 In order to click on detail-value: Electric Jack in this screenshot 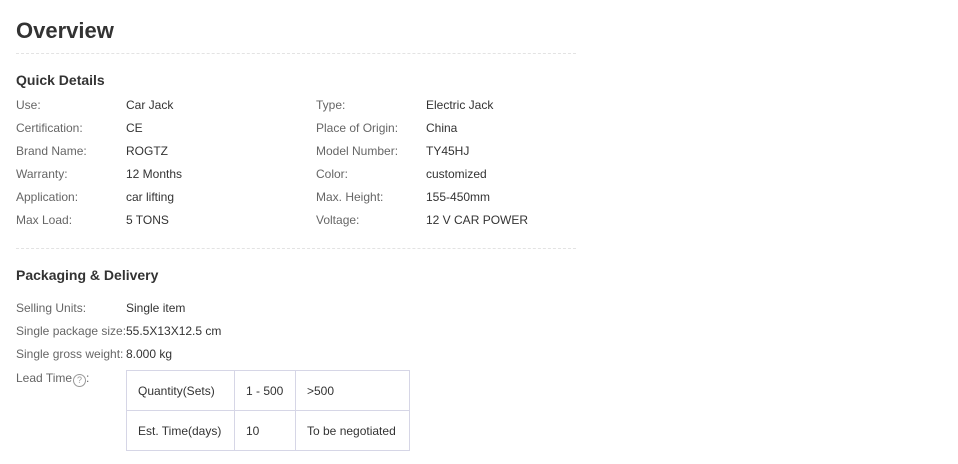, I will do `click(460, 105)`.